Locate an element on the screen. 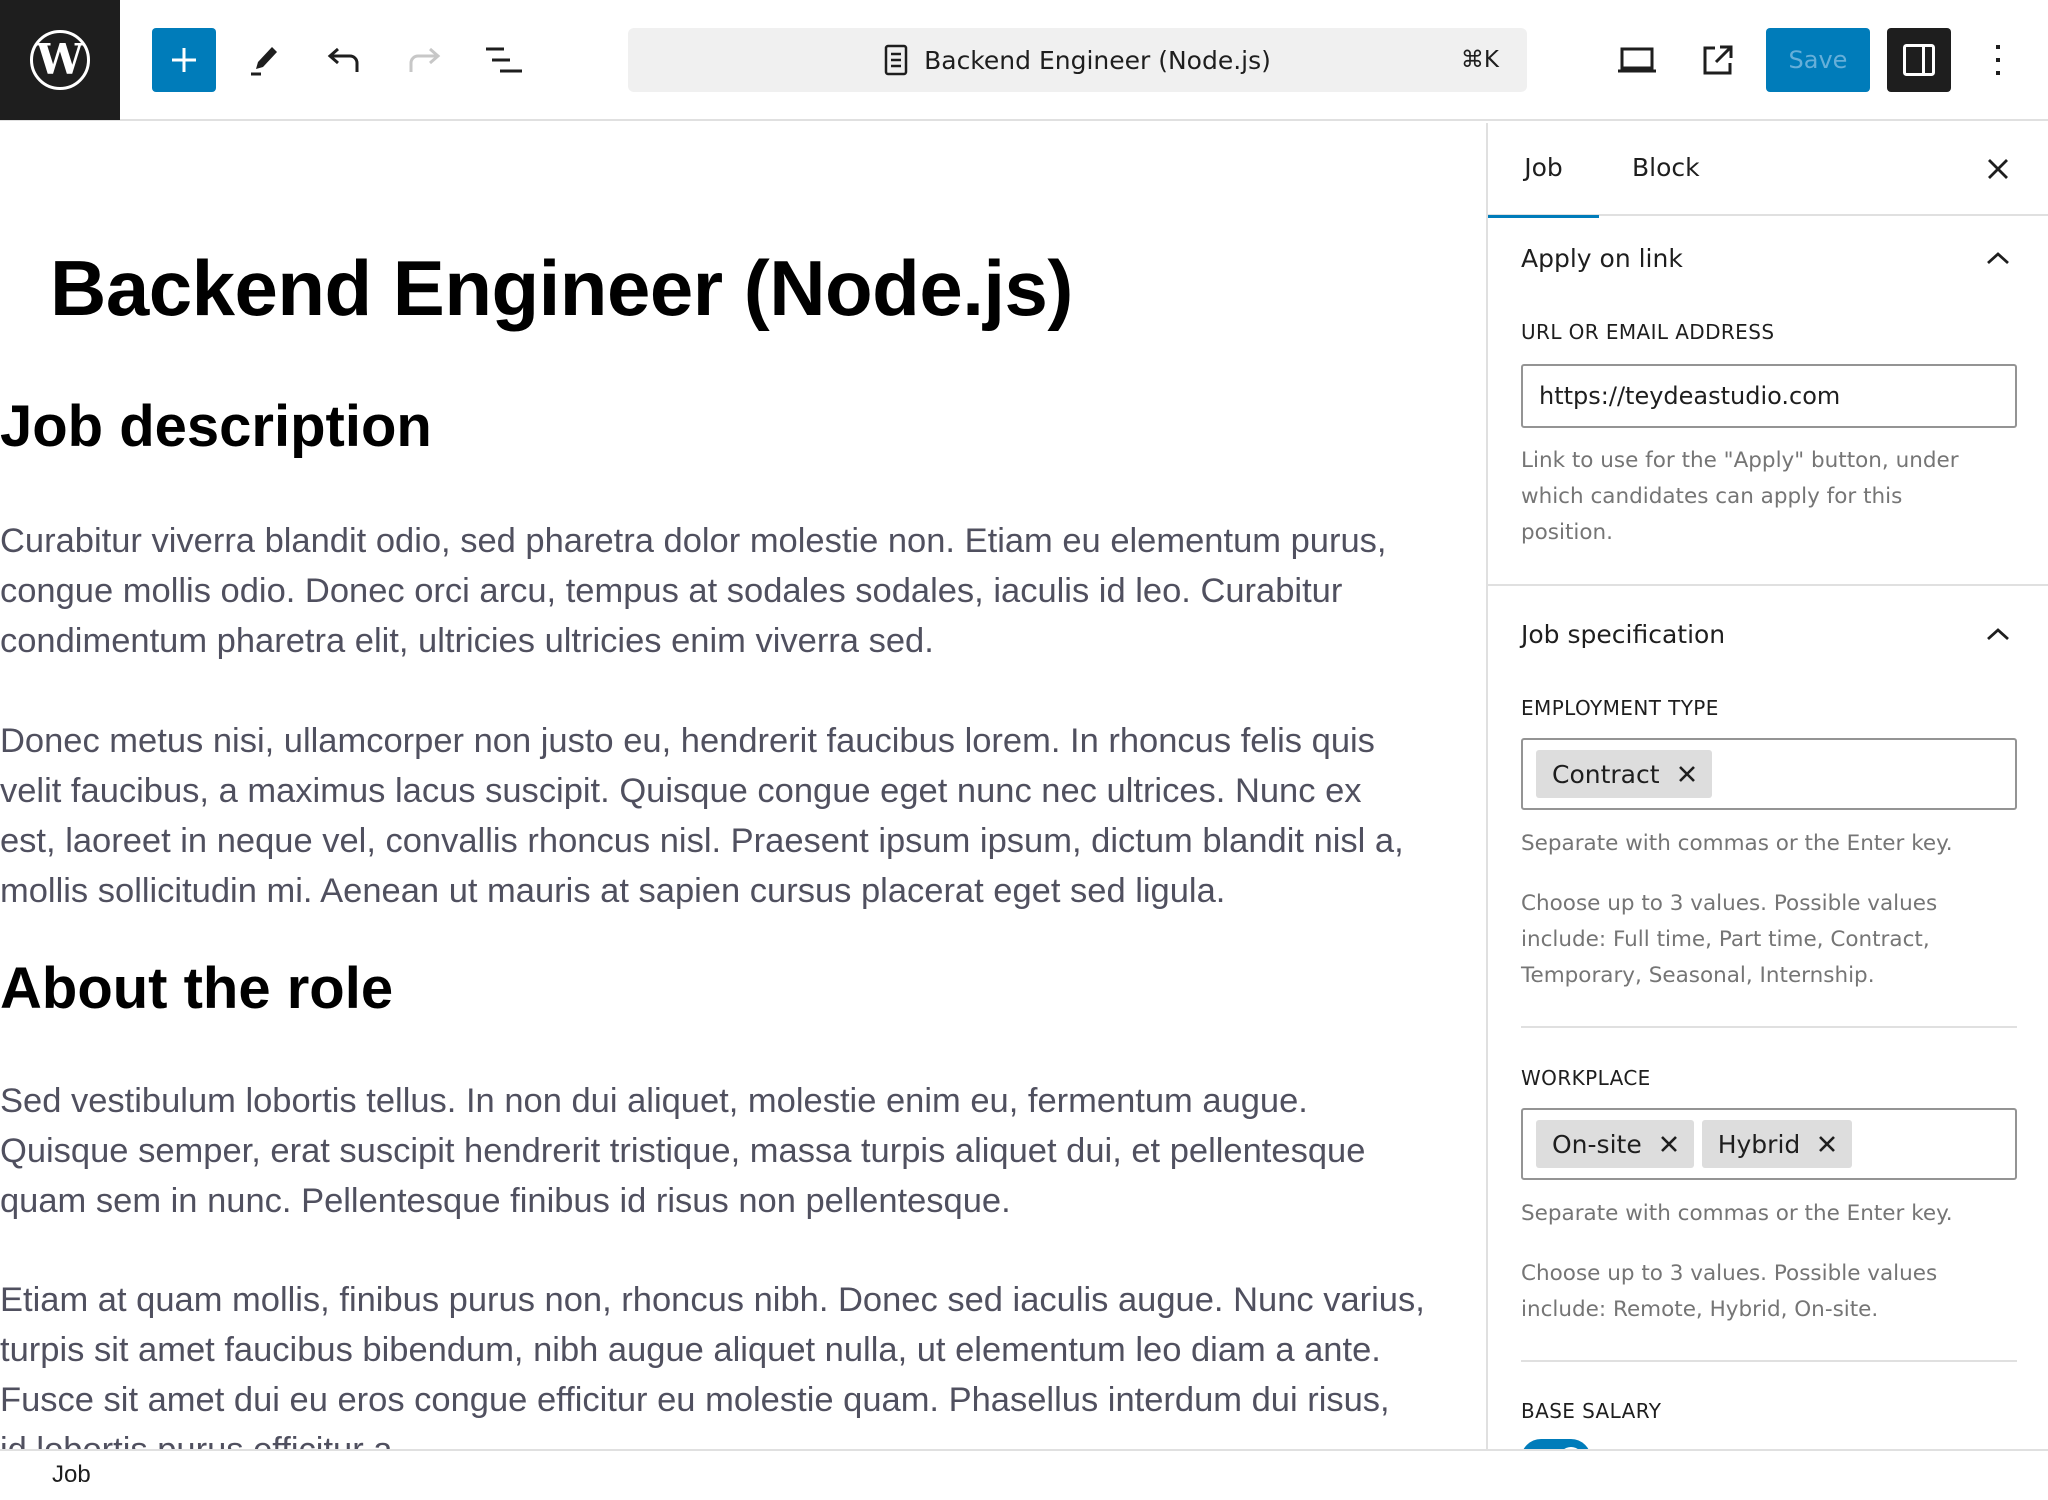  options-button is located at coordinates (1998, 60).